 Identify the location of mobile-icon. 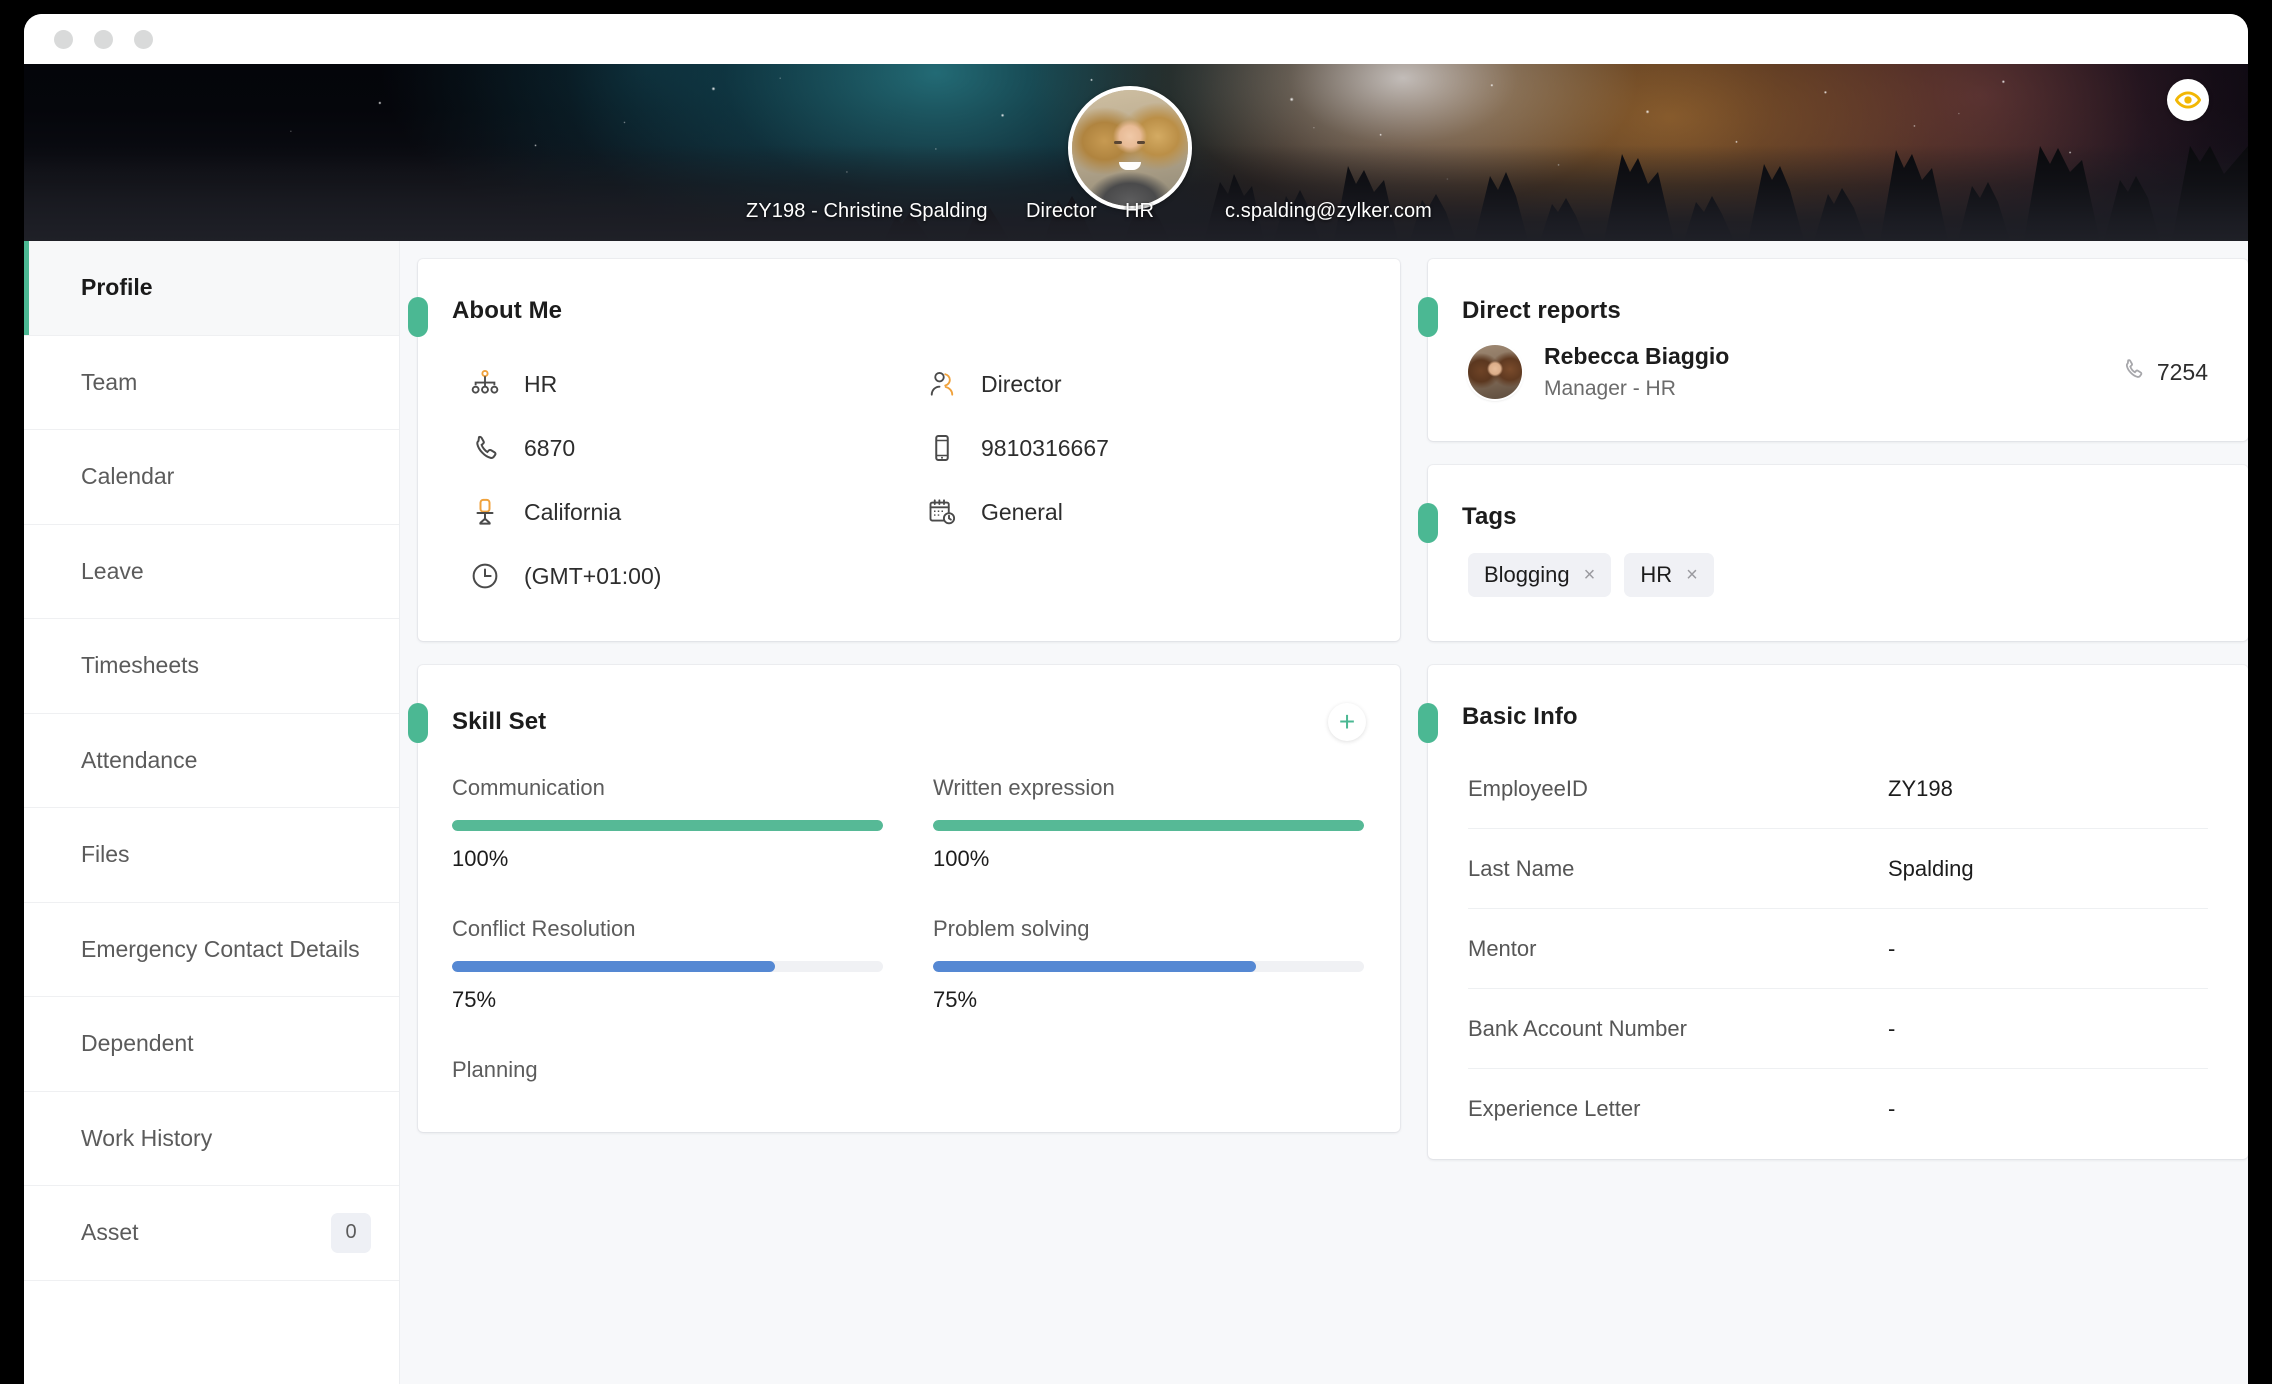
(942, 448).